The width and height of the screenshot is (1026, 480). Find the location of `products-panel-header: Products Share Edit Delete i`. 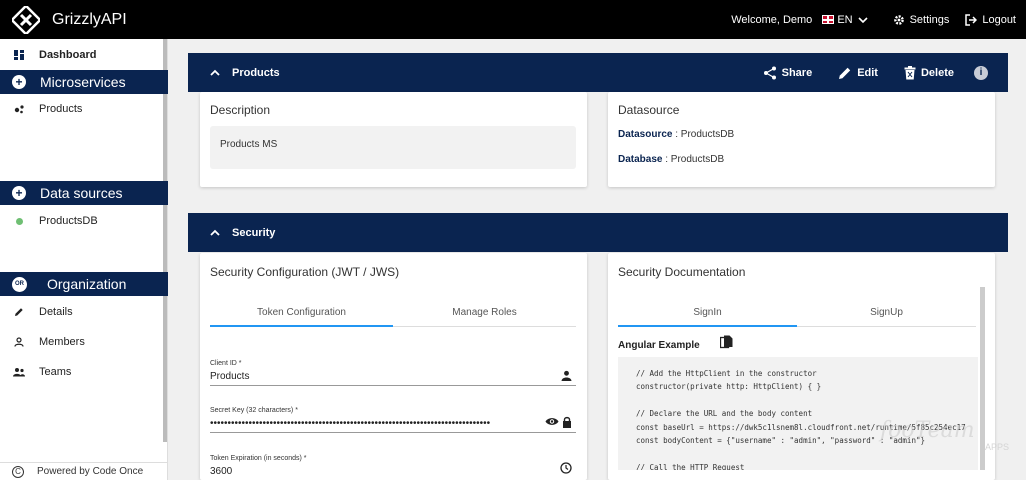

products-panel-header: Products Share Edit Delete i is located at coordinates (598, 72).